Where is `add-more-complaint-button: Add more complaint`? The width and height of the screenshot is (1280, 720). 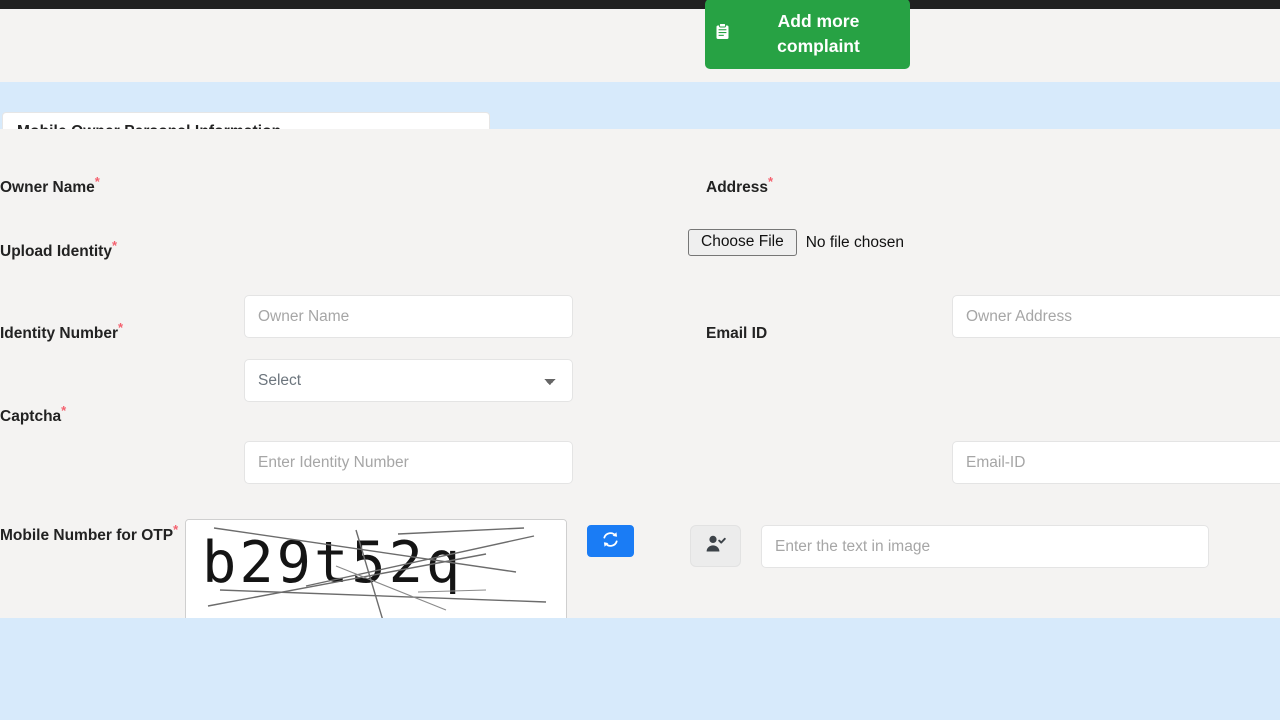
add-more-complaint-button: Add more complaint is located at coordinates (807, 34).